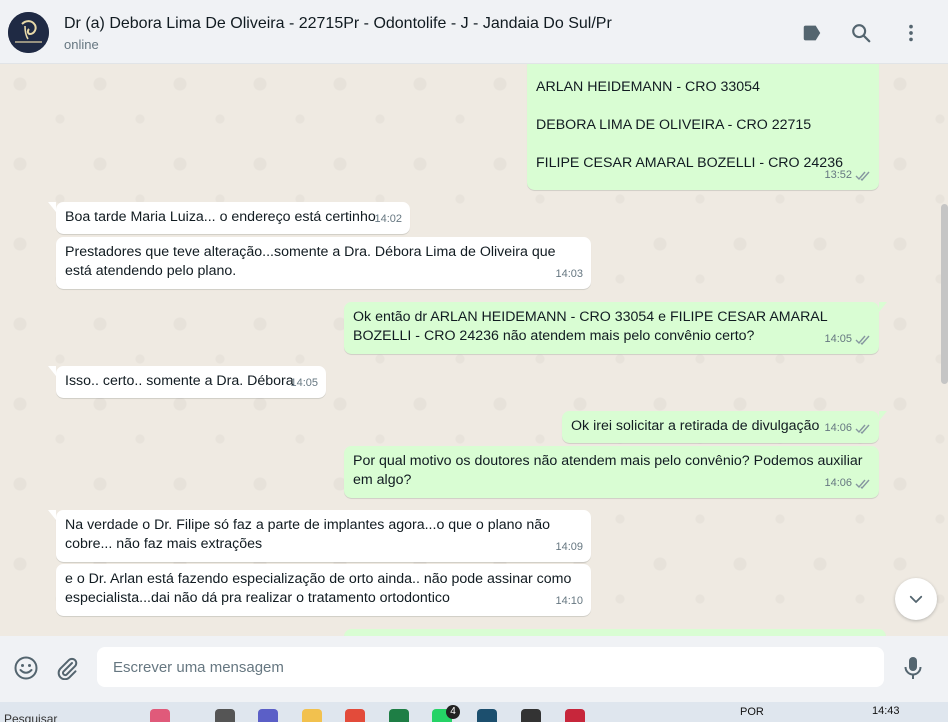  I want to click on composer-bar, so click(474, 669).